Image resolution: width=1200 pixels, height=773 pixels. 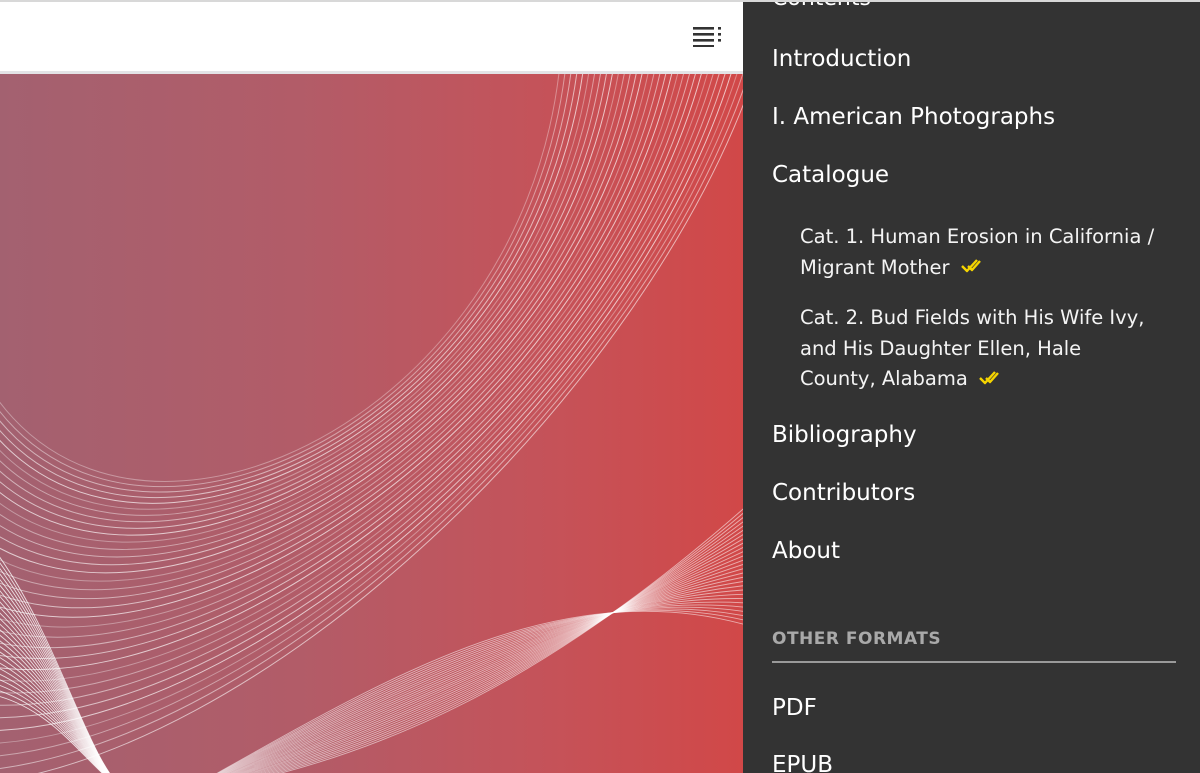 What do you see at coordinates (974, 662) in the screenshot?
I see `divider` at bounding box center [974, 662].